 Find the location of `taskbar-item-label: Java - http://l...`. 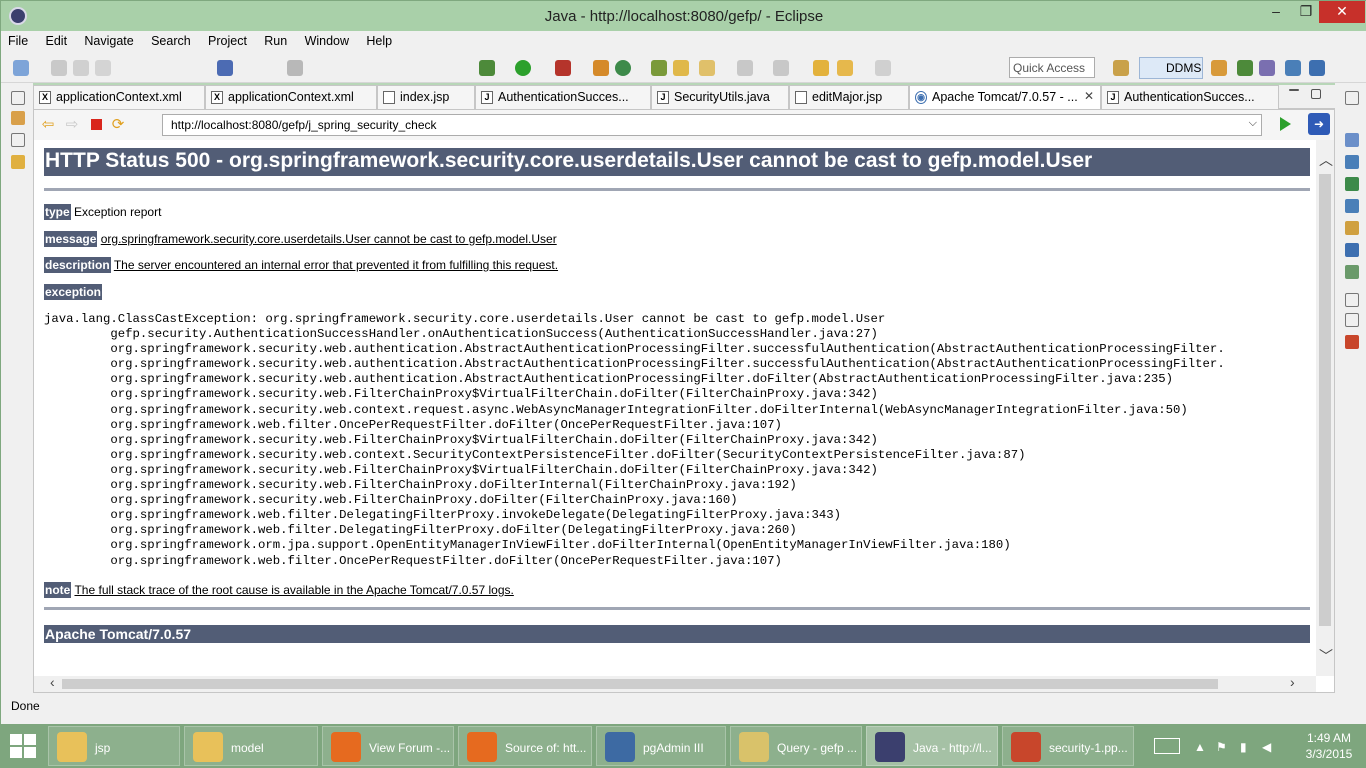

taskbar-item-label: Java - http://l... is located at coordinates (952, 748).